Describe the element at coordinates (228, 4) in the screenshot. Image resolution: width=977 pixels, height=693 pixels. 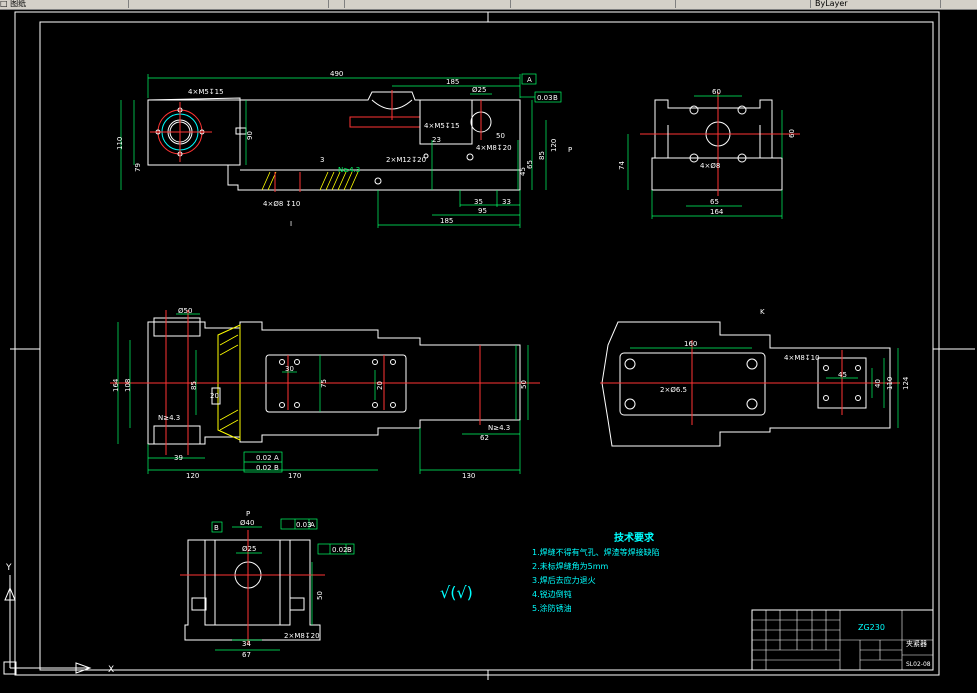
I see `toolbar-buttons` at that location.